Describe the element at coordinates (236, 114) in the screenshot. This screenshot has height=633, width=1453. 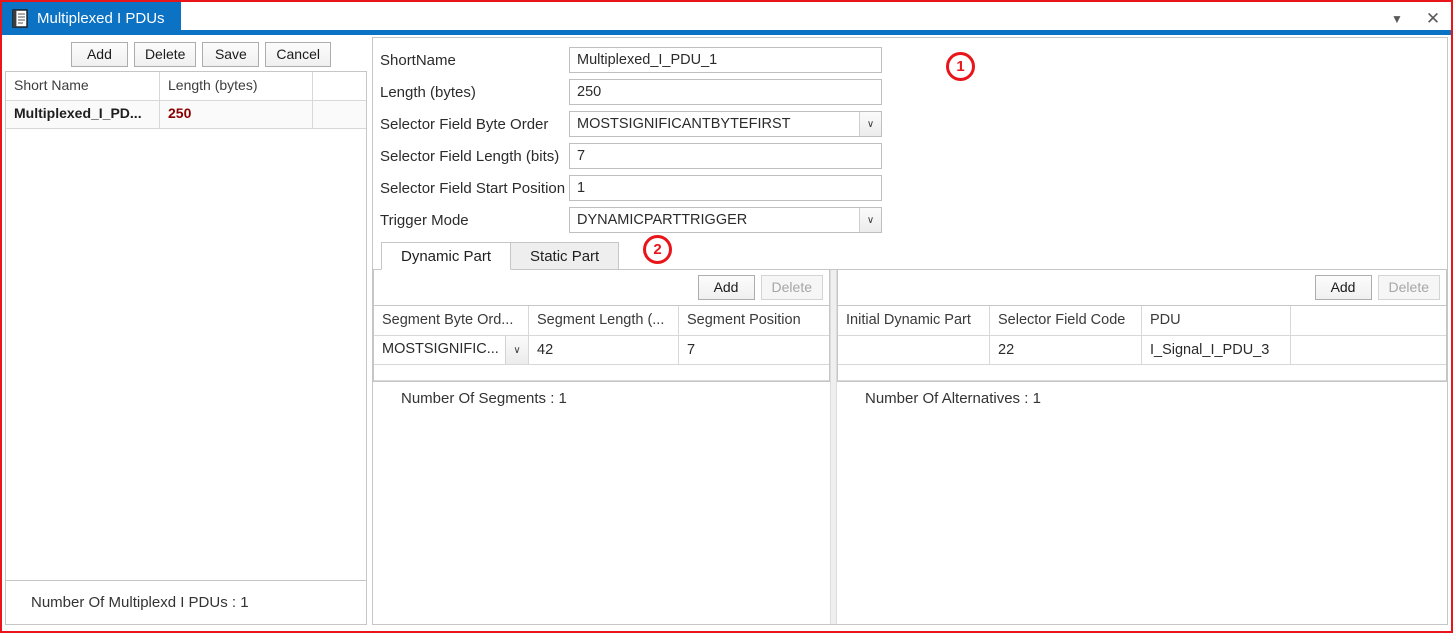
I see `cell-length: 250` at that location.